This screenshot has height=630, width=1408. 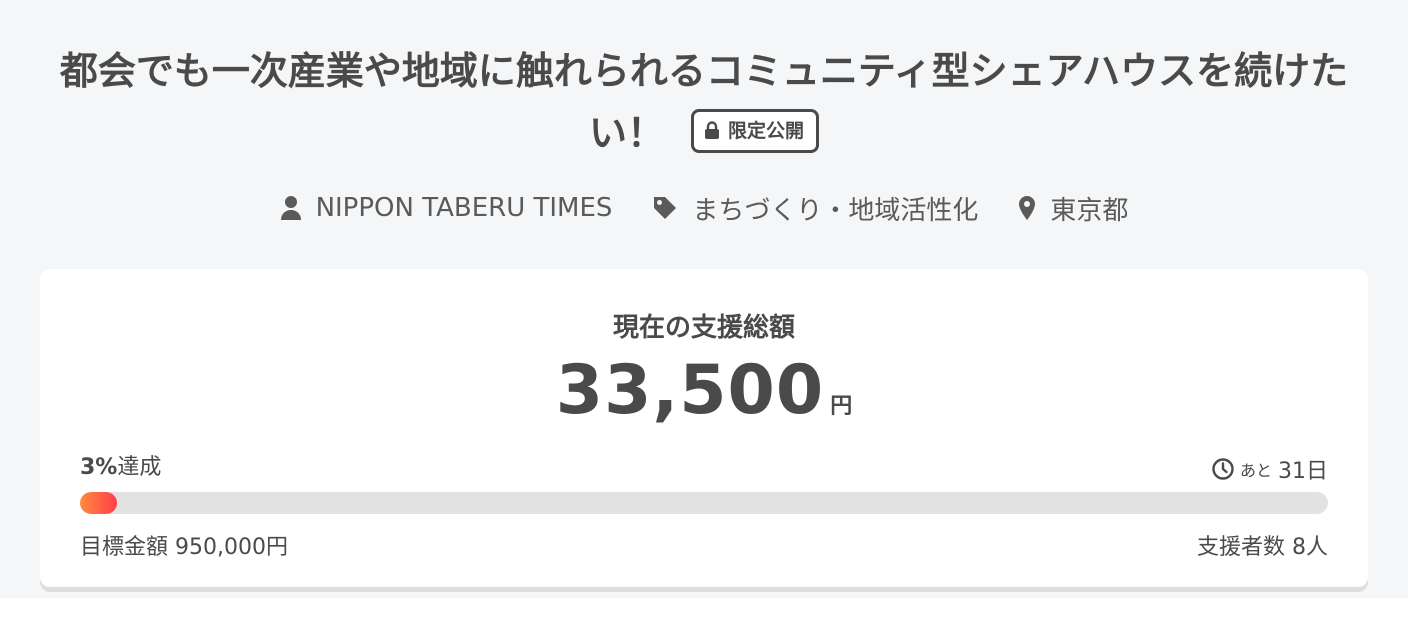 What do you see at coordinates (1027, 208) in the screenshot?
I see `location-pin-icon` at bounding box center [1027, 208].